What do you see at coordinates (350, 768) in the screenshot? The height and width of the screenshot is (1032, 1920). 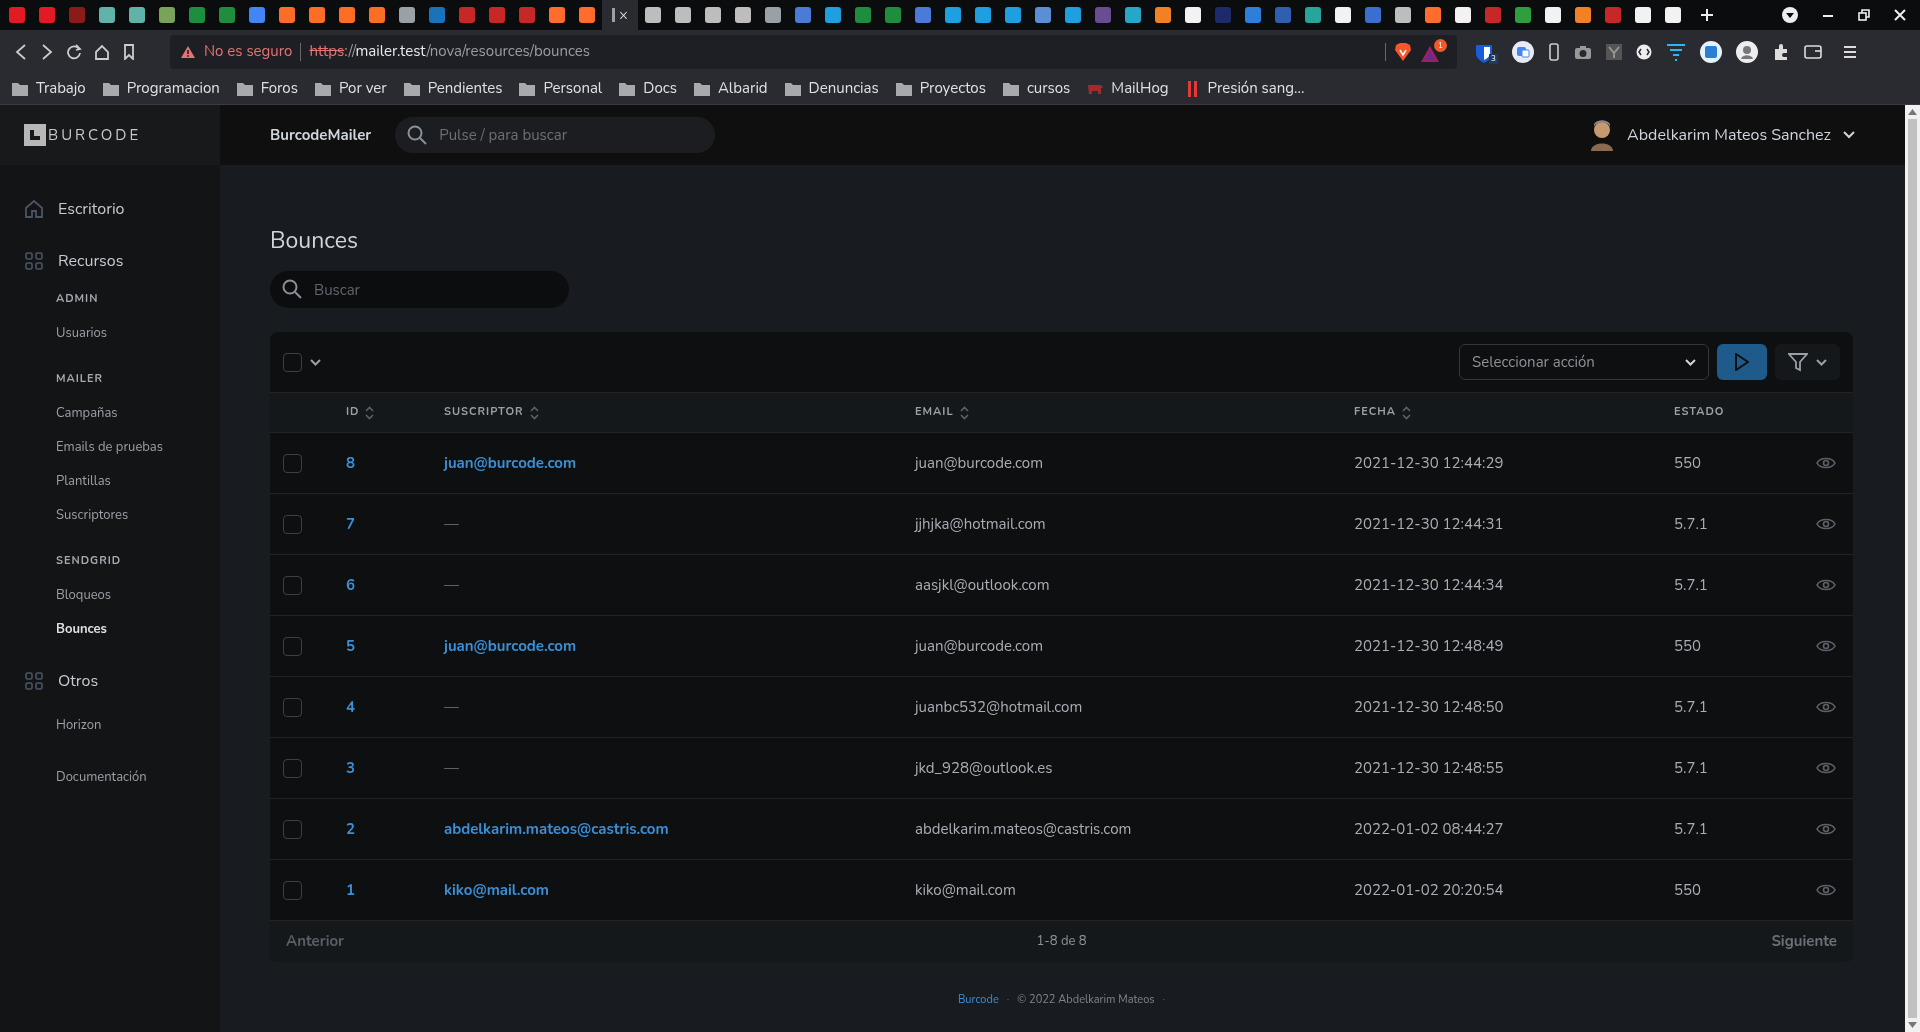 I see `id-link: 3` at bounding box center [350, 768].